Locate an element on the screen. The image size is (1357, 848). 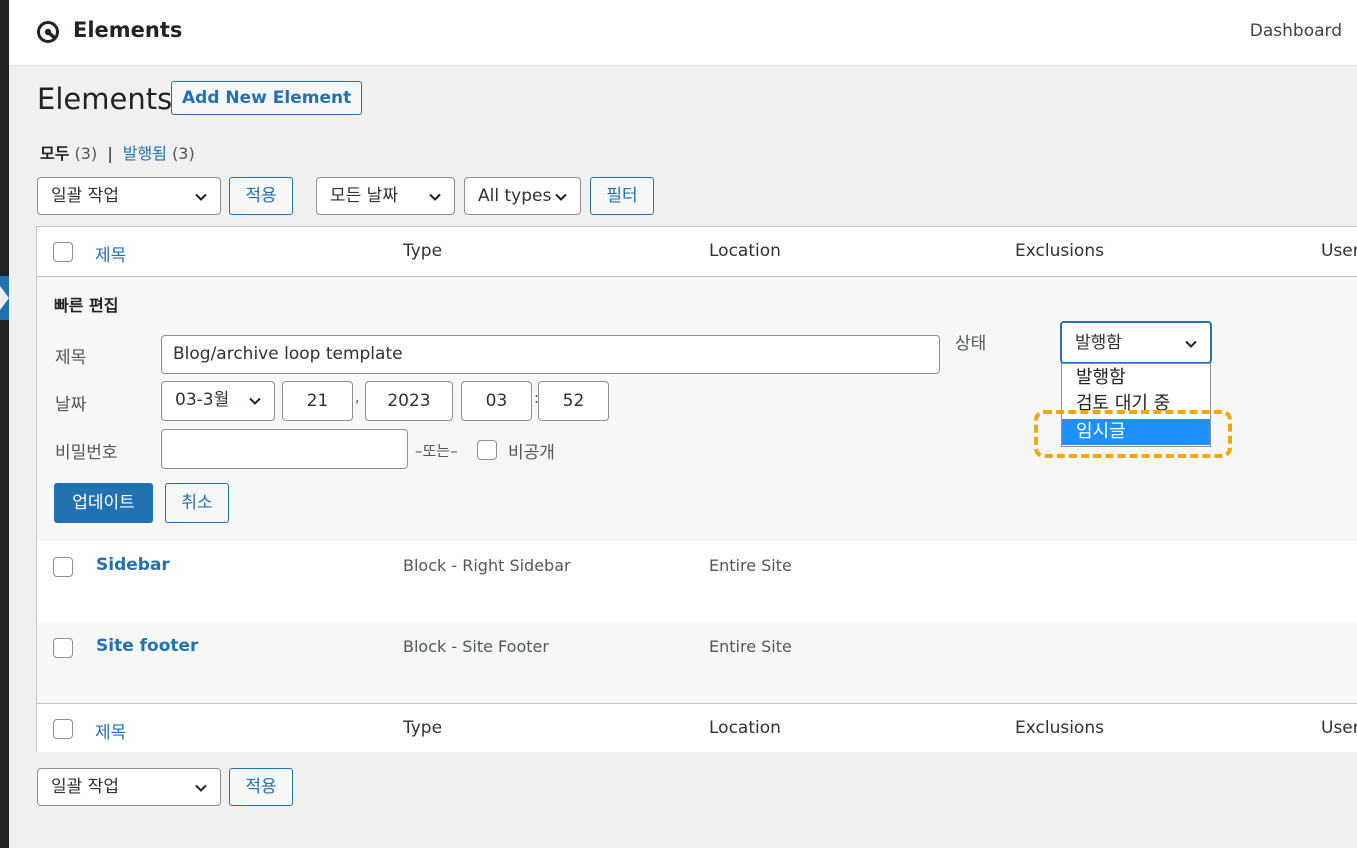
date-filter-select: 모든 날짜 is located at coordinates (385, 196).